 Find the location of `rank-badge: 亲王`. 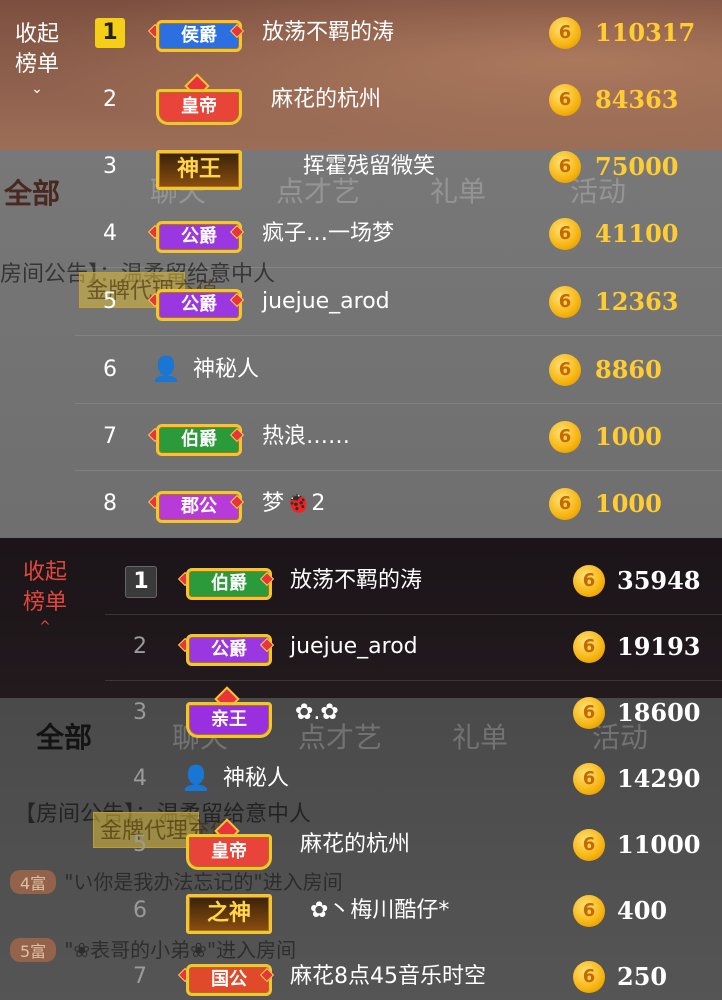

rank-badge: 亲王 is located at coordinates (226, 717).